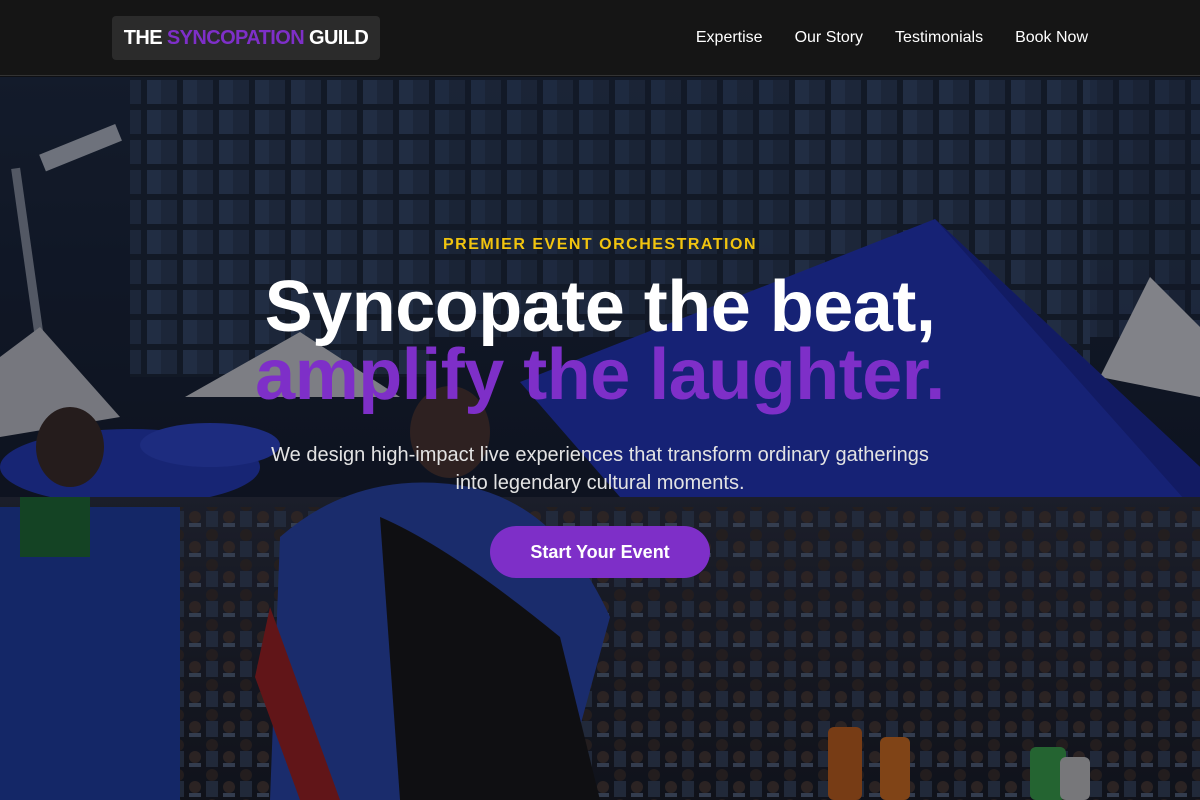 This screenshot has height=800, width=1200. Describe the element at coordinates (145, 38) in the screenshot. I see `logo-prefix: THE` at that location.